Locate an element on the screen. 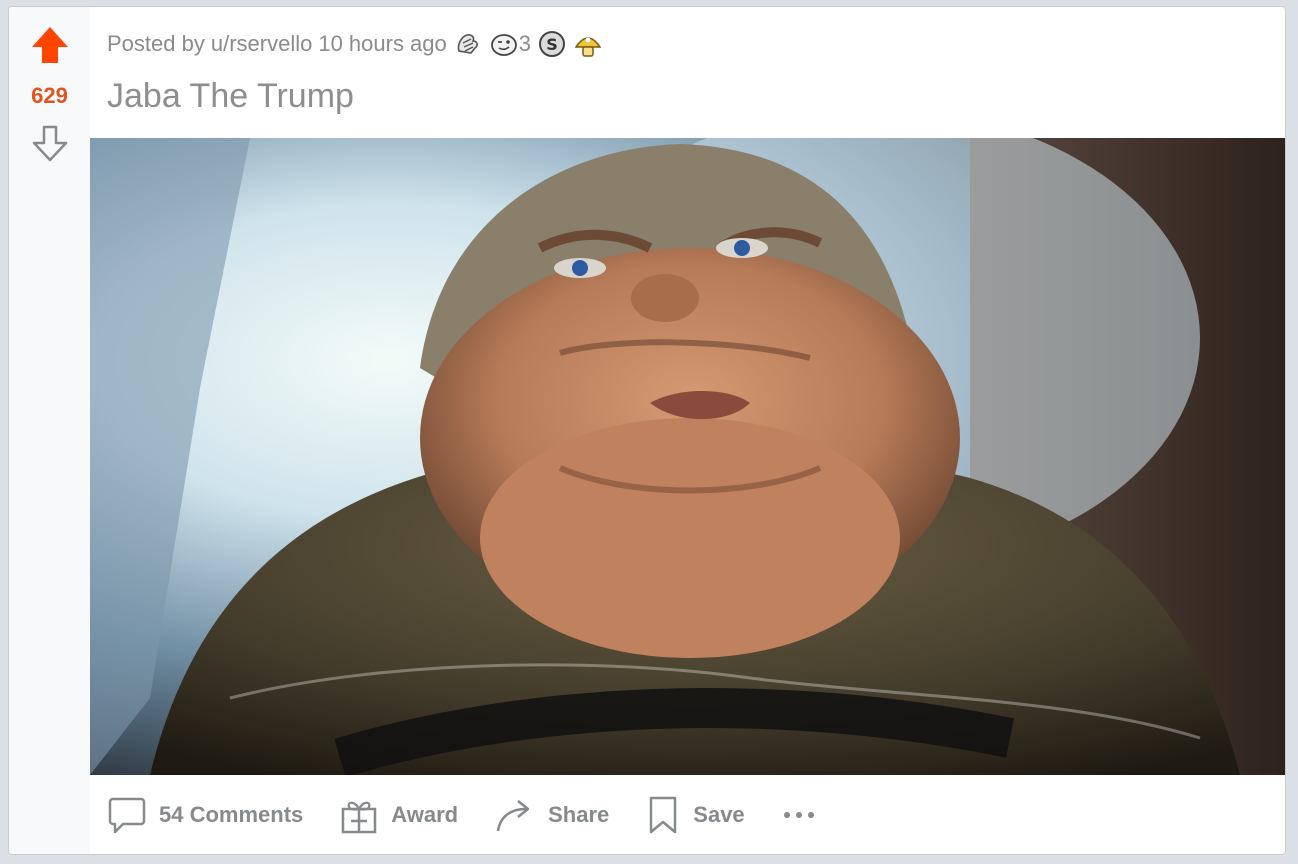  award-label: Award is located at coordinates (425, 814).